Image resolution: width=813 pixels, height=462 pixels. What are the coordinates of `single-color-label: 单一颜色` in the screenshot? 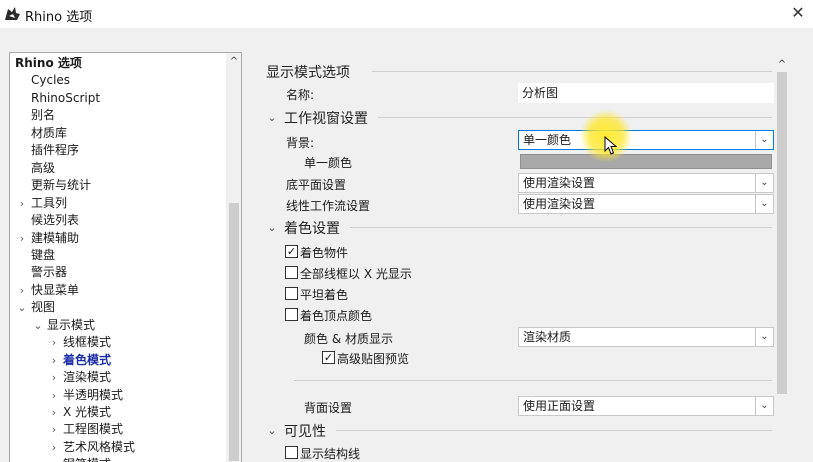 It's located at (328, 163).